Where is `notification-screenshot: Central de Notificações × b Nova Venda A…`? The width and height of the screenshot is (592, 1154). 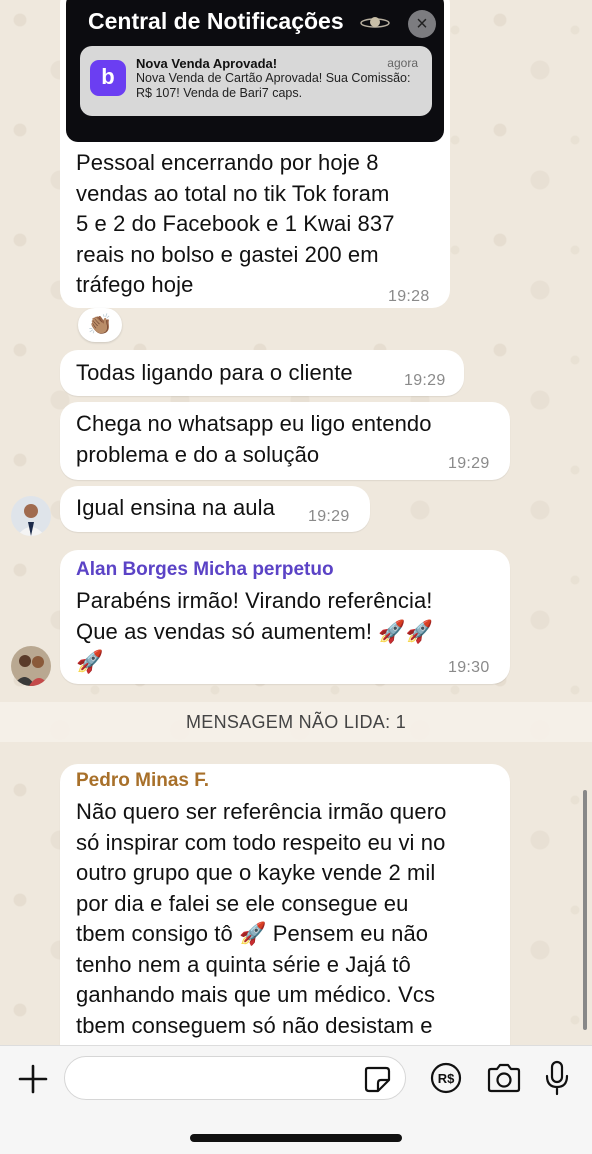 notification-screenshot: Central de Notificações × b Nova Venda A… is located at coordinates (255, 71).